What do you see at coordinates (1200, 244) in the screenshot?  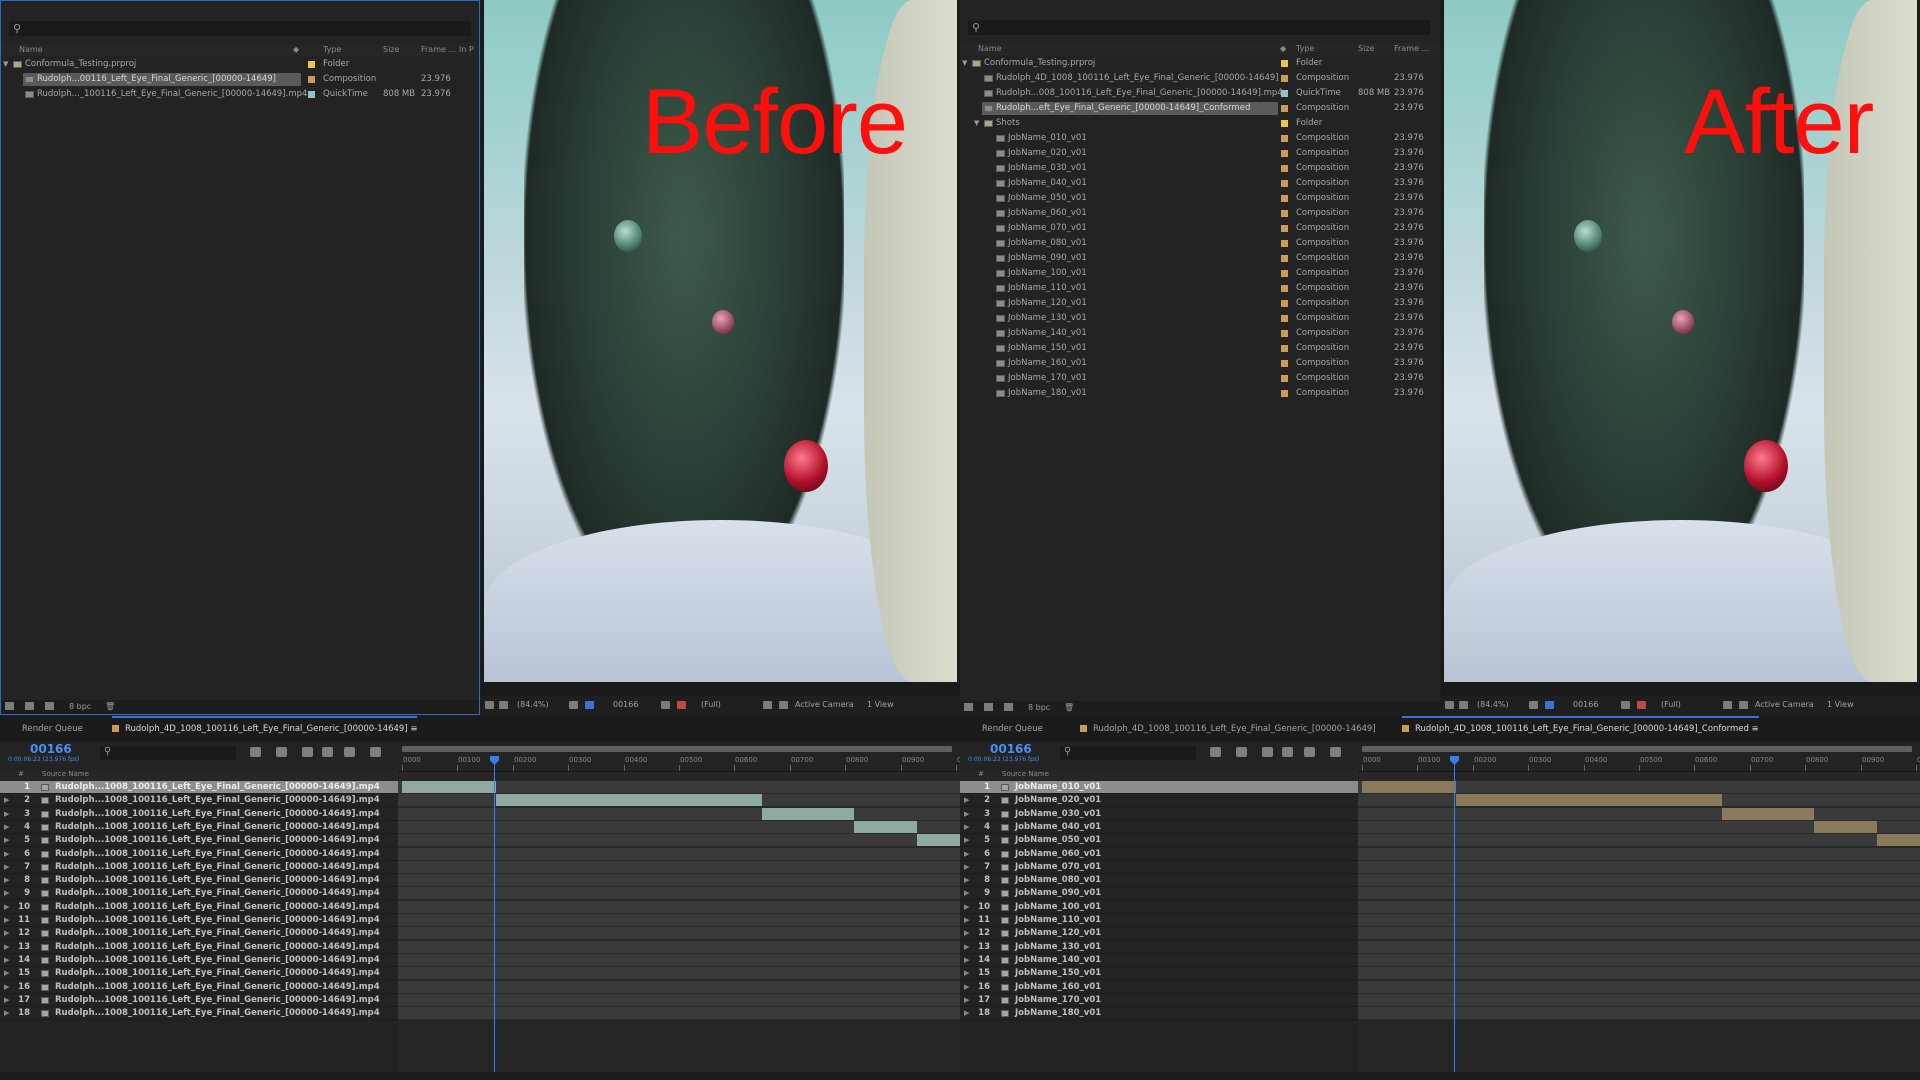 I see `project-item: JobName_080_v01 Composition 23.976` at bounding box center [1200, 244].